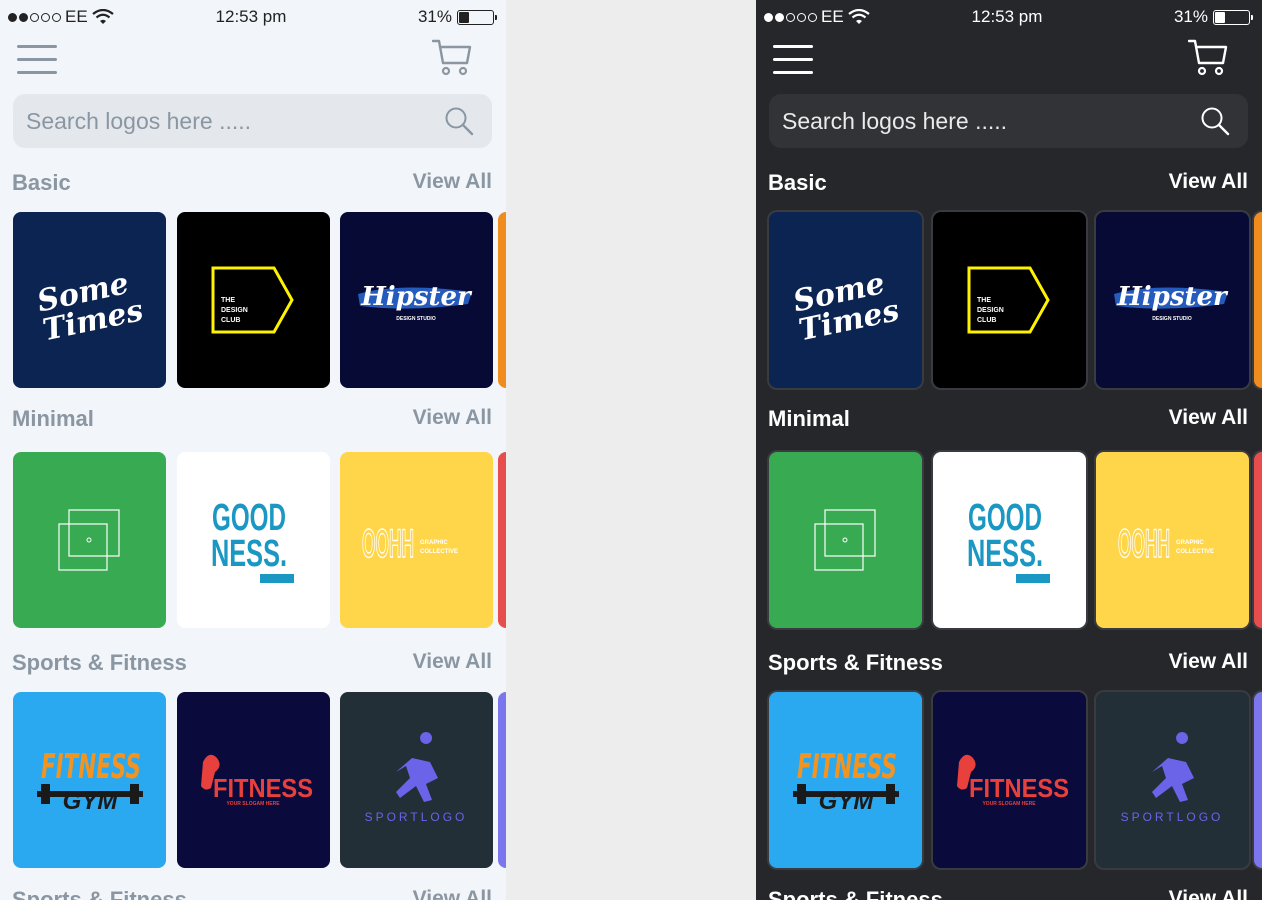  Describe the element at coordinates (434, 543) in the screenshot. I see `logo-text: GRAPHIC` at that location.